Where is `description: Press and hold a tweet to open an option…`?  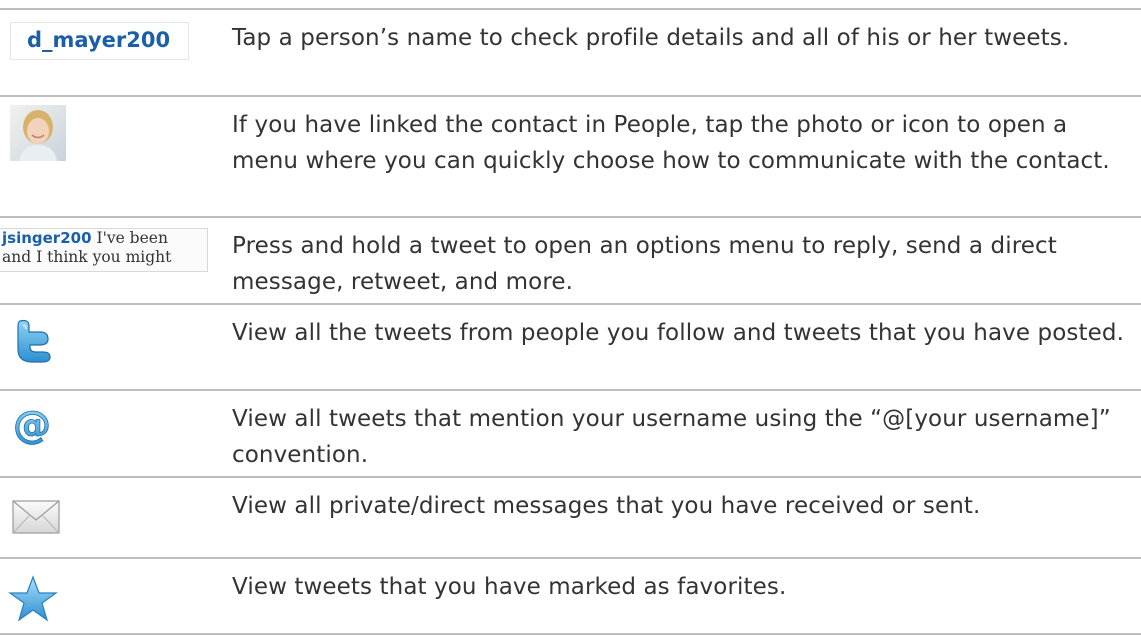 description: Press and hold a tweet to open an option… is located at coordinates (644, 264).